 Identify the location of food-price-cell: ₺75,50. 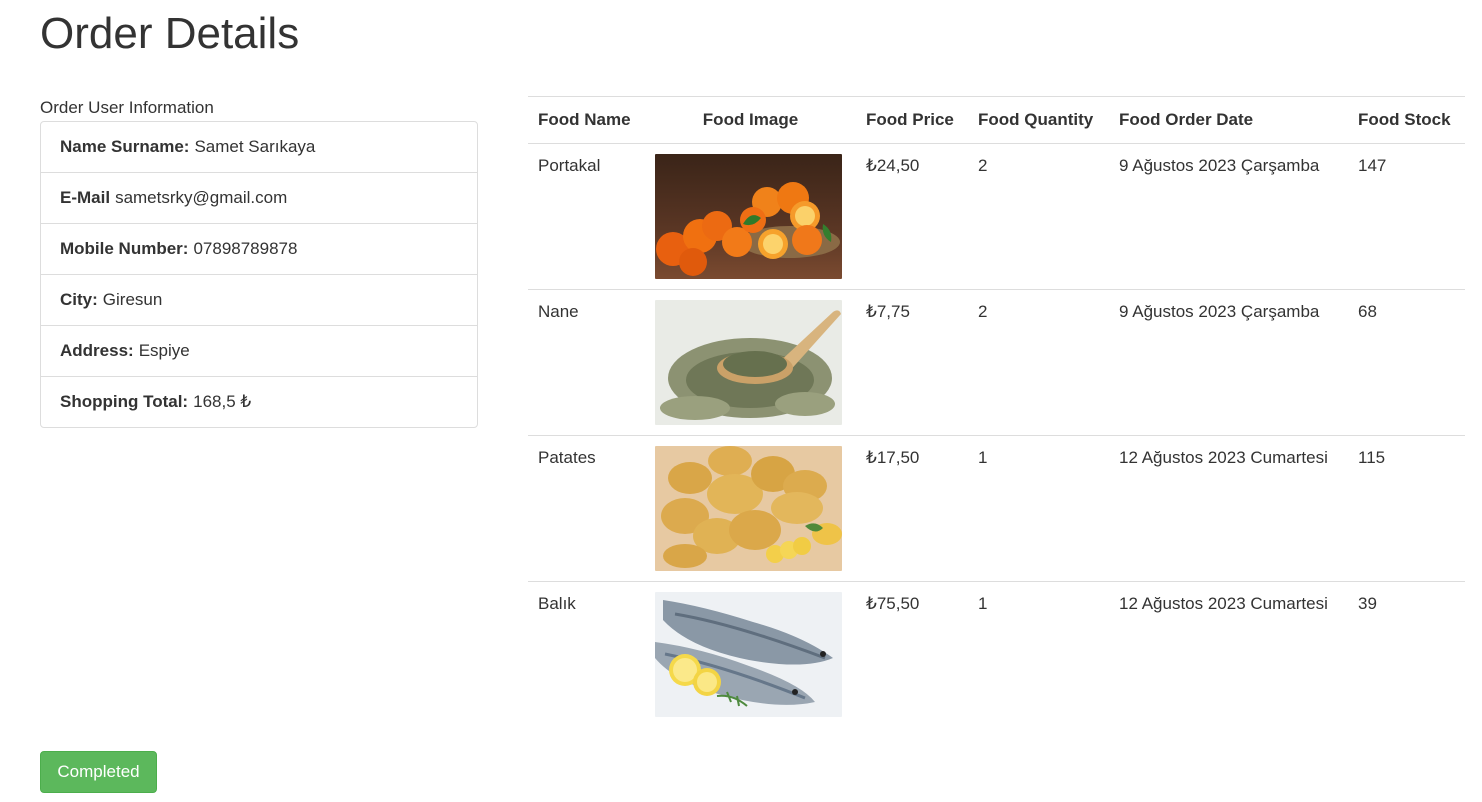
(912, 654).